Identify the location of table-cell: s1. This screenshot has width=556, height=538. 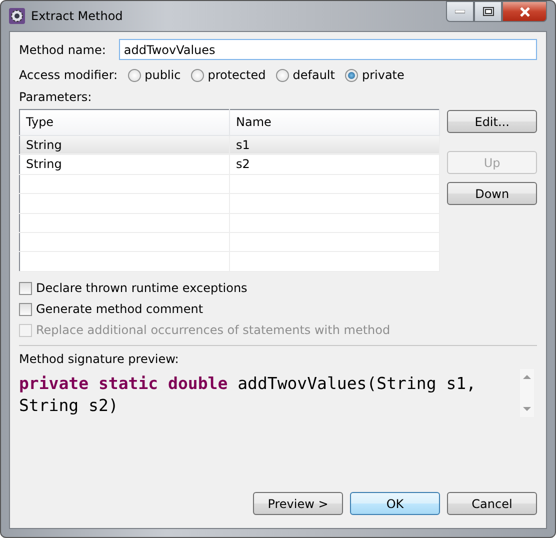
(335, 145).